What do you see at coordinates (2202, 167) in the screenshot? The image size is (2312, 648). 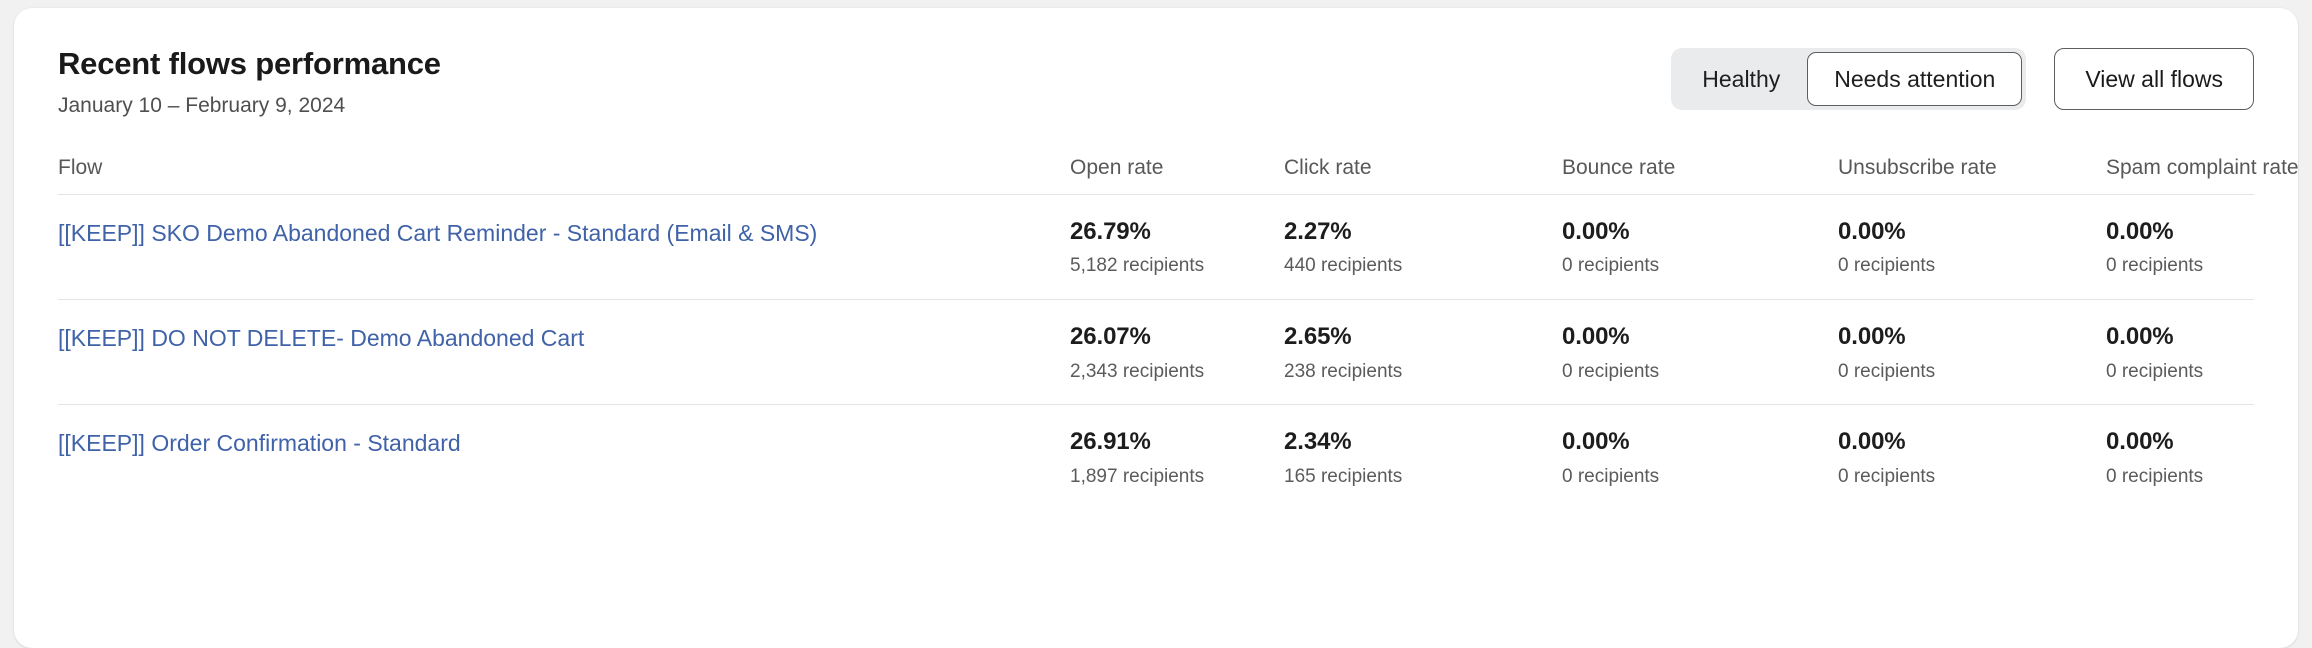 I see `column-header-spam-complaint-rate: Spam complaint rate` at bounding box center [2202, 167].